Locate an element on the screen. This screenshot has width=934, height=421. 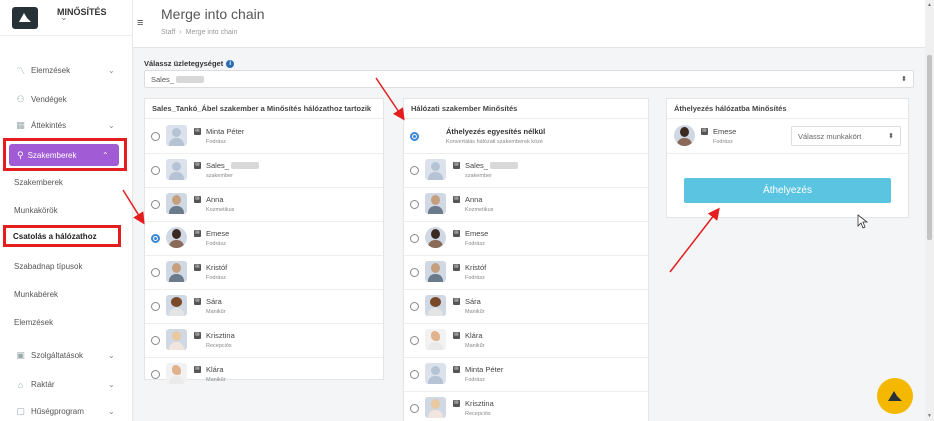
loyalty-icon: ▢ is located at coordinates (20, 411).